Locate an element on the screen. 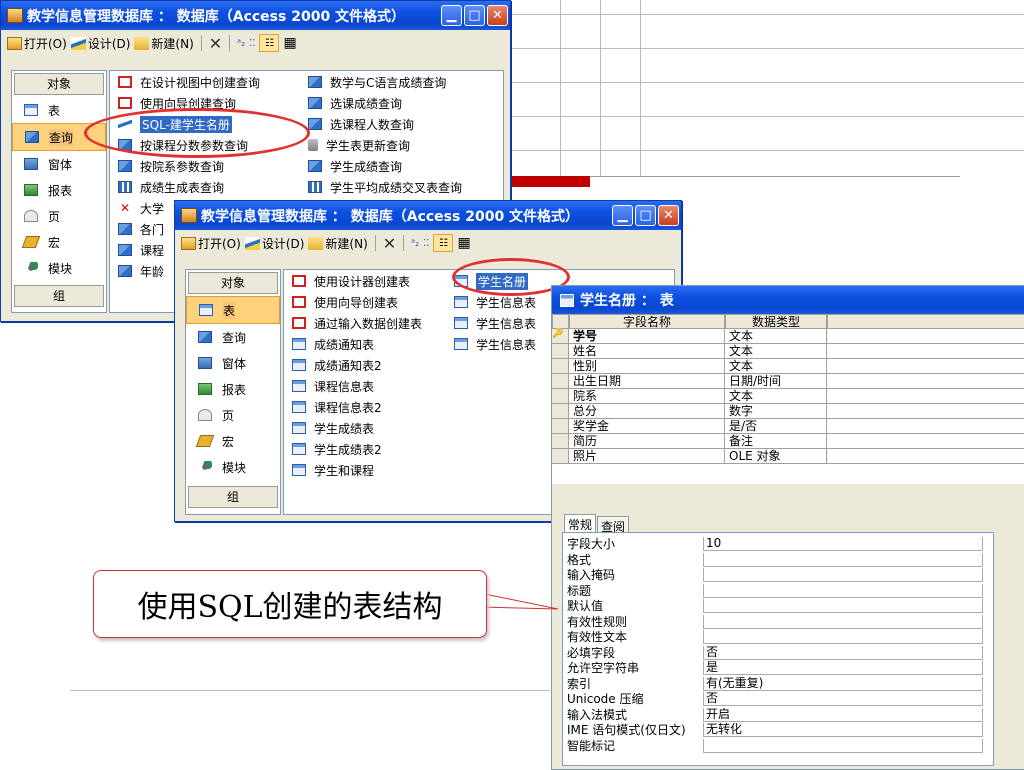 The image size is (1024, 770). list-item: 在设计视图中创建查询 is located at coordinates (189, 82).